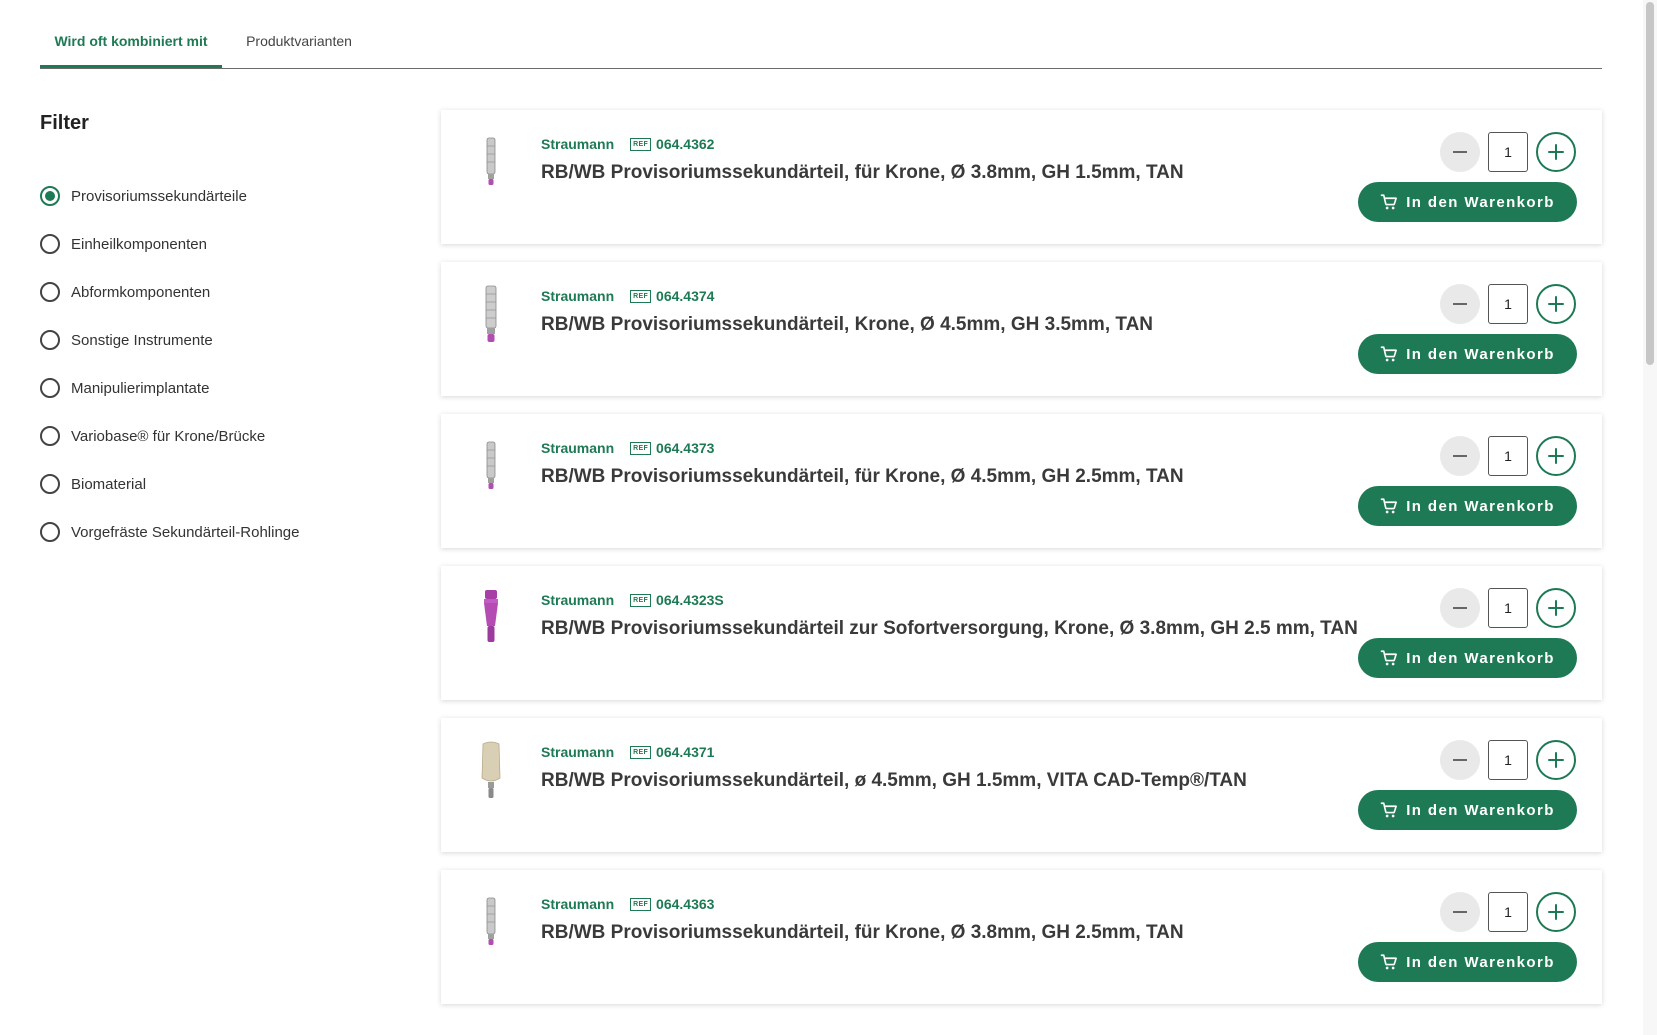 The height and width of the screenshot is (1035, 1657). What do you see at coordinates (220, 484) in the screenshot?
I see `filter-option-biomaterial: Biomaterial` at bounding box center [220, 484].